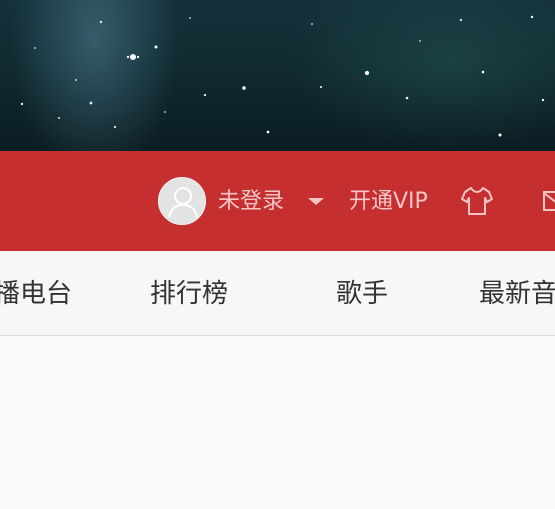  Describe the element at coordinates (517, 294) in the screenshot. I see `tab-latest-music: 最新音` at that location.